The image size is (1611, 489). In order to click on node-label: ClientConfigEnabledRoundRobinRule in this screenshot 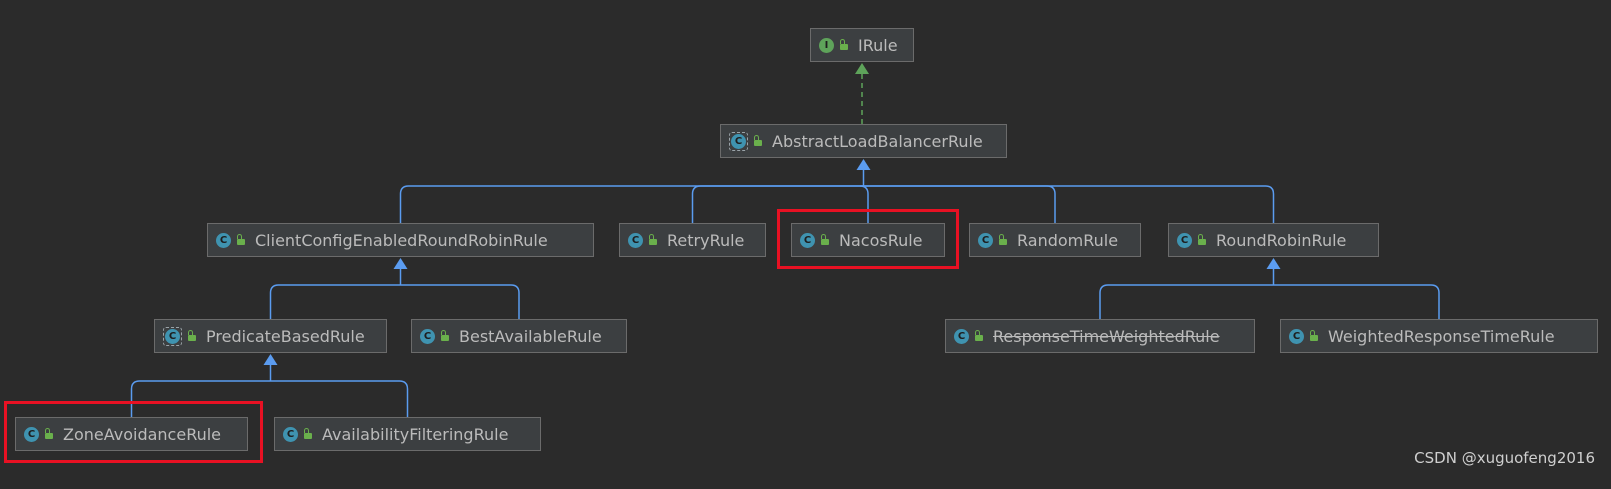, I will do `click(401, 240)`.